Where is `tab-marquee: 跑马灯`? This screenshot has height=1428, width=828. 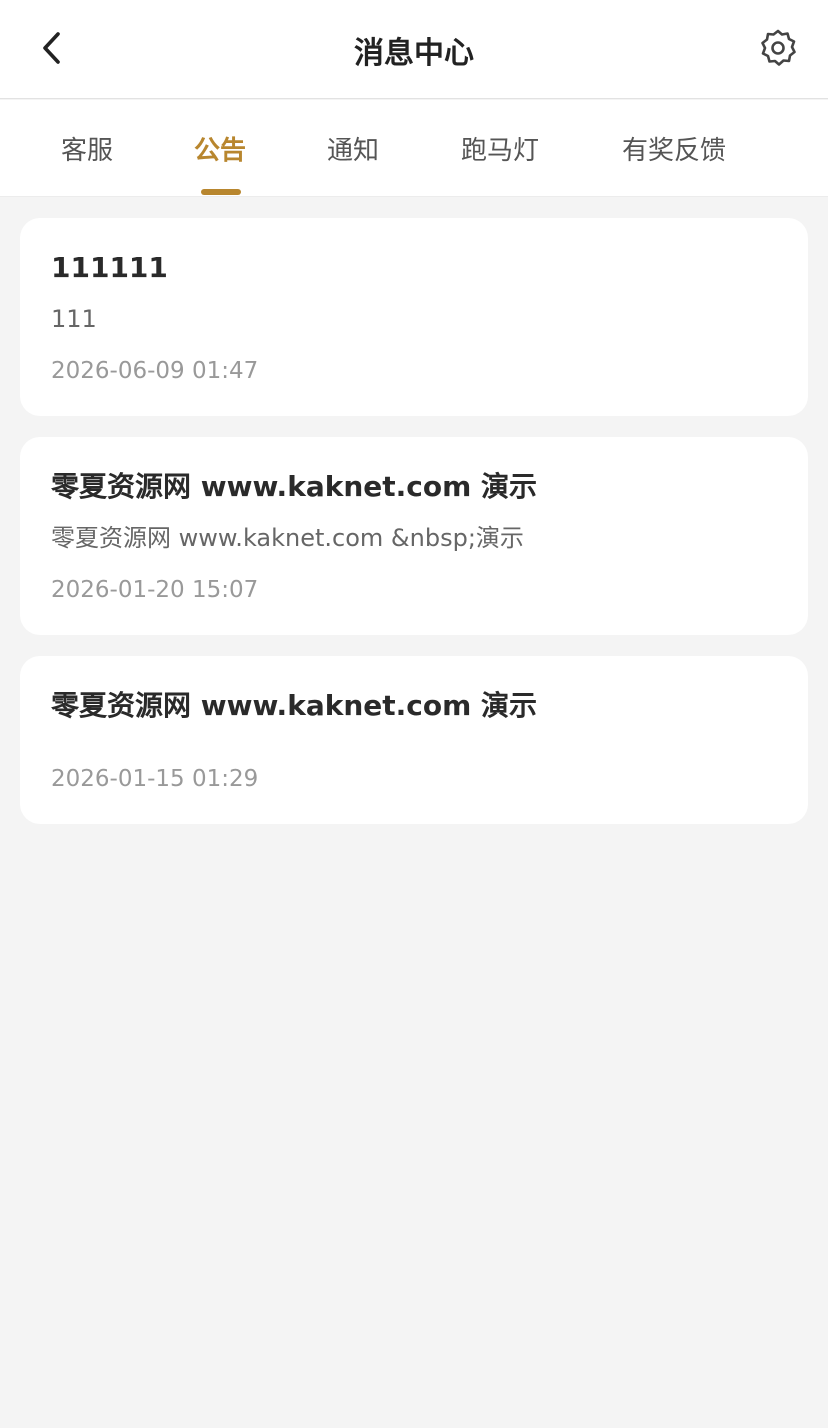 tab-marquee: 跑马灯 is located at coordinates (500, 148).